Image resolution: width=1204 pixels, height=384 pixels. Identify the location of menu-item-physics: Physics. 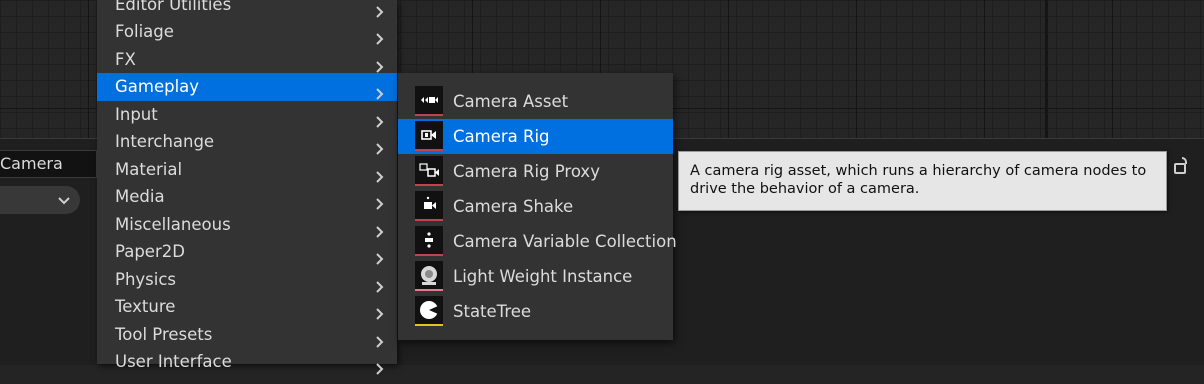
(247, 280).